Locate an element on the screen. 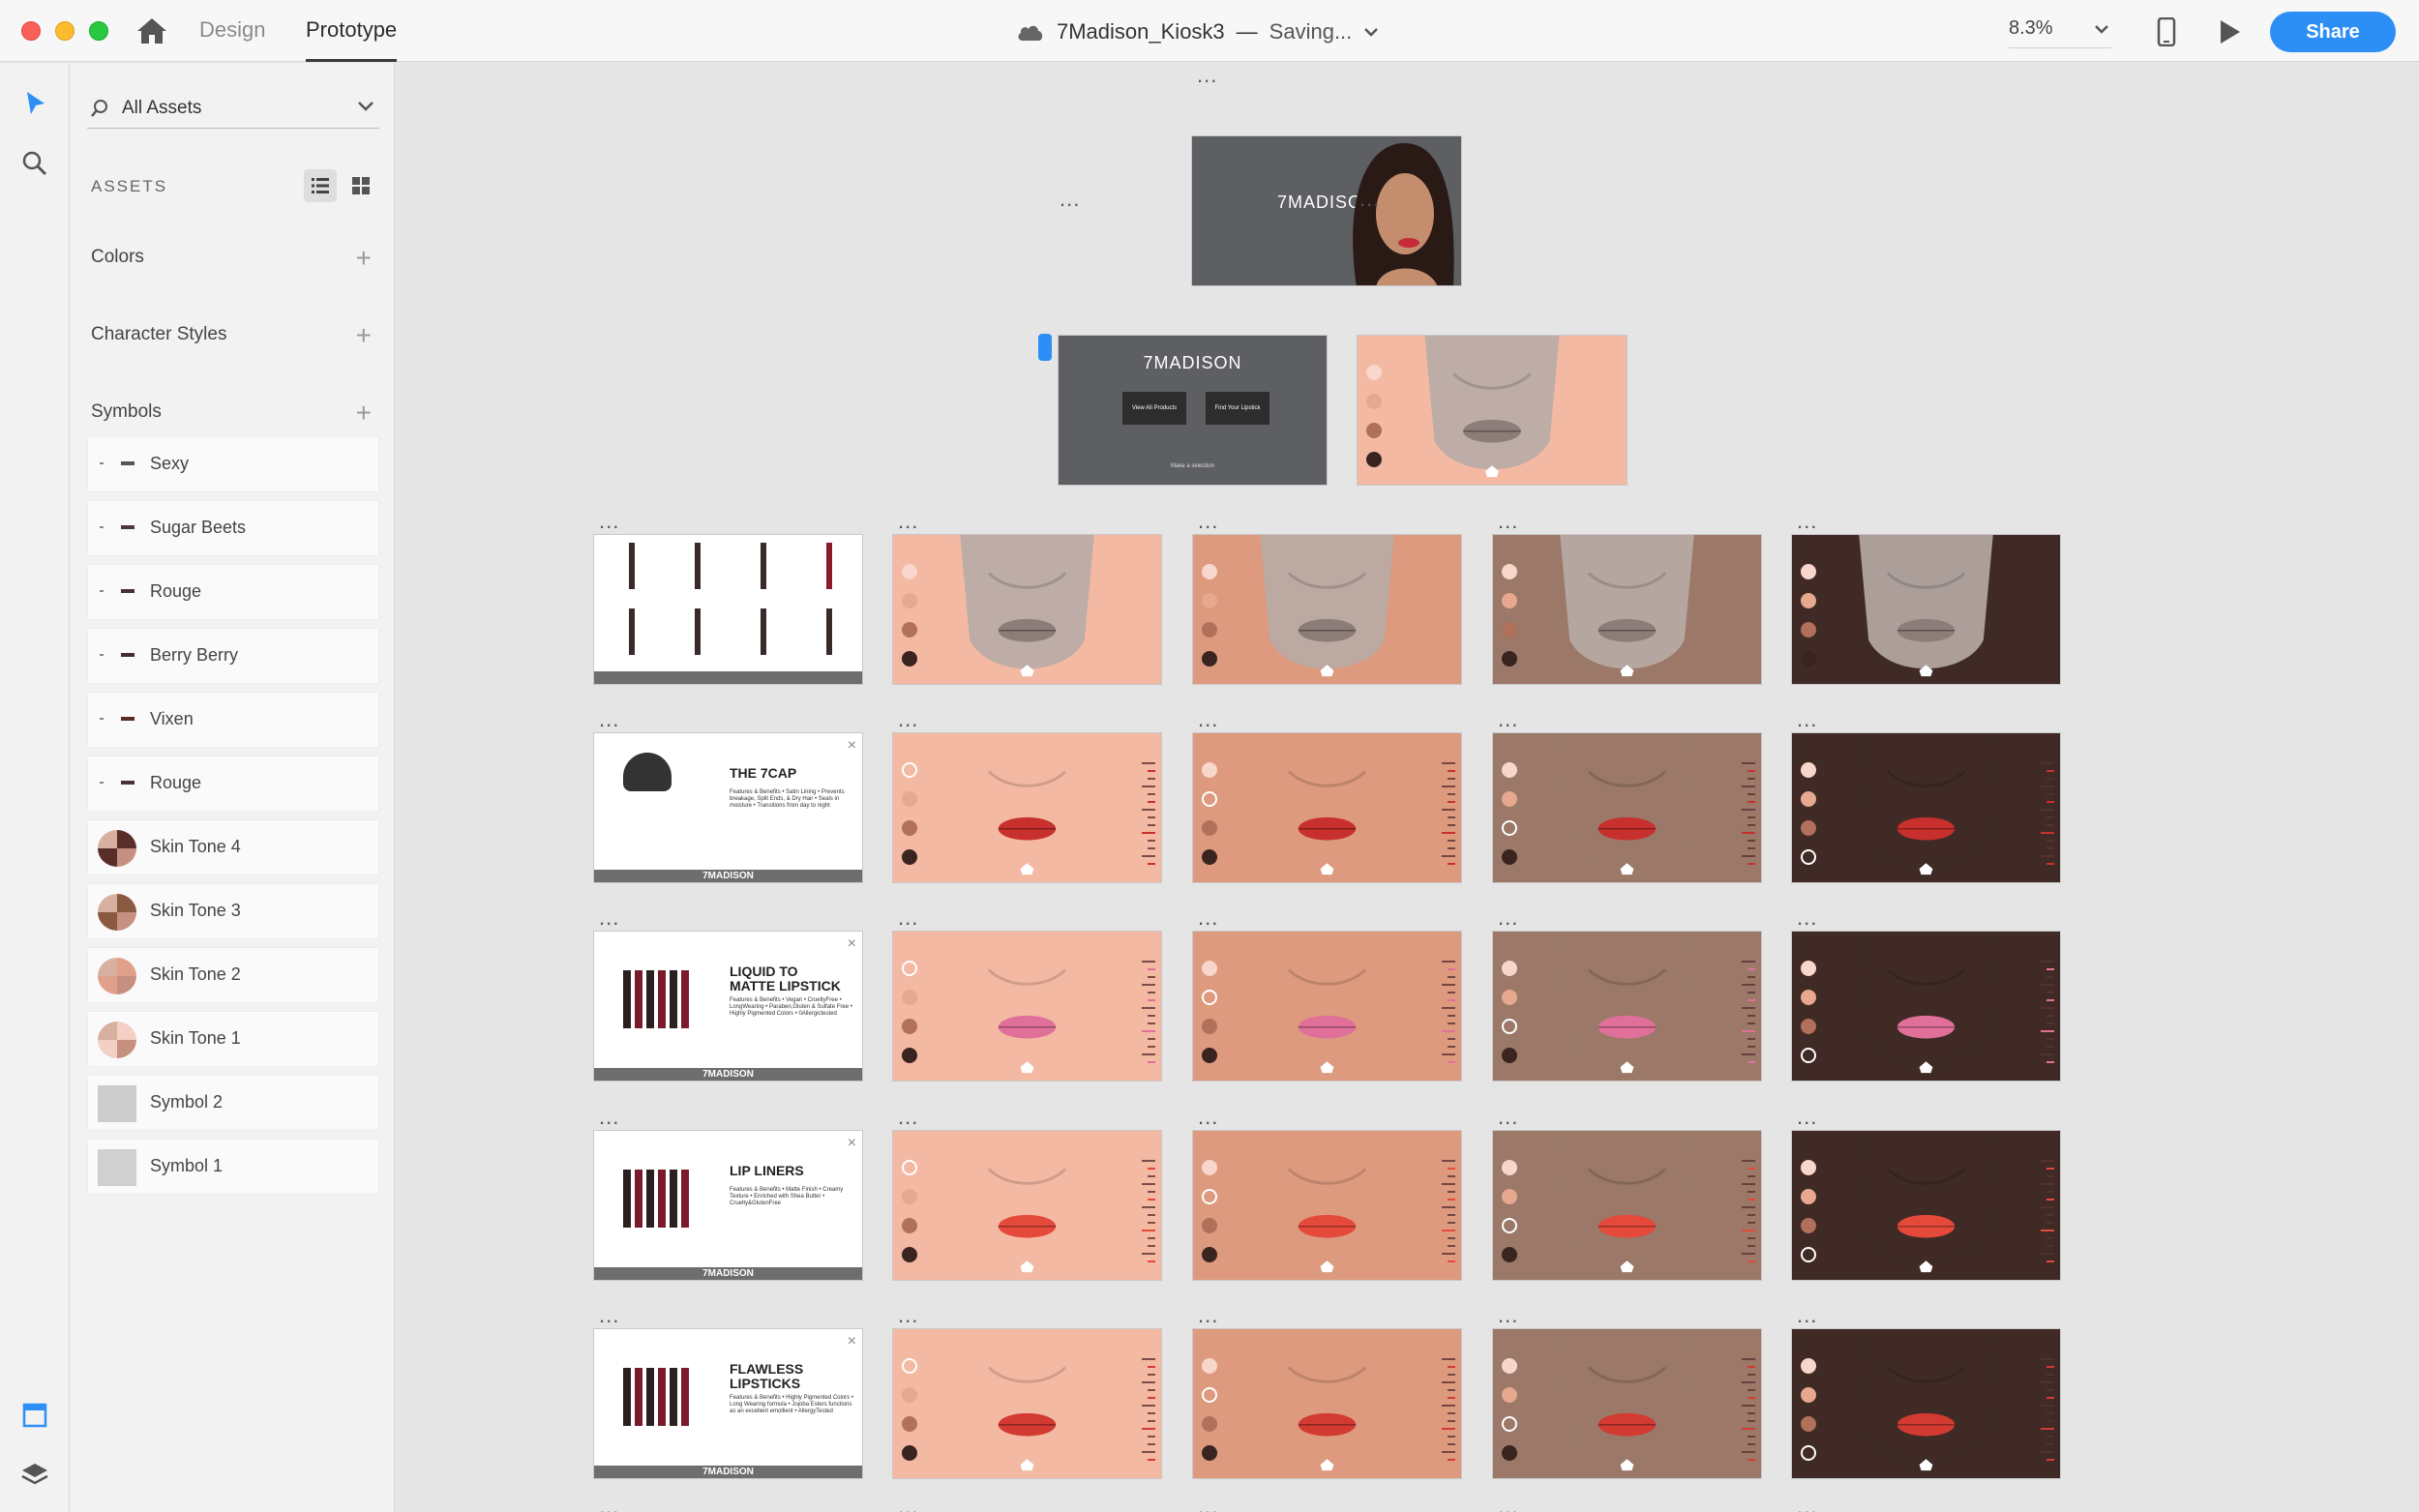  symbol-item: Symbol 1 is located at coordinates (233, 1167).